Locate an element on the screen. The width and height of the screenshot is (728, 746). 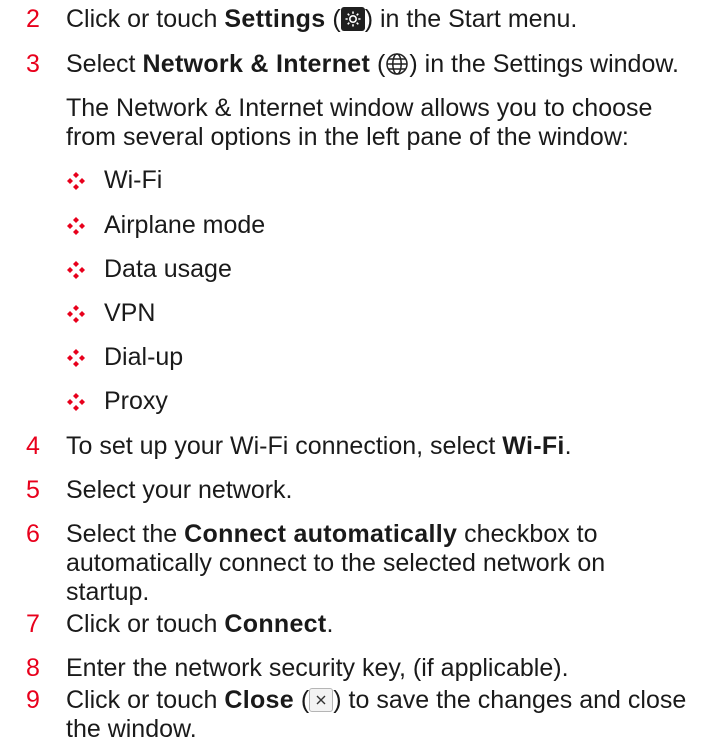
globe-icon is located at coordinates (397, 64).